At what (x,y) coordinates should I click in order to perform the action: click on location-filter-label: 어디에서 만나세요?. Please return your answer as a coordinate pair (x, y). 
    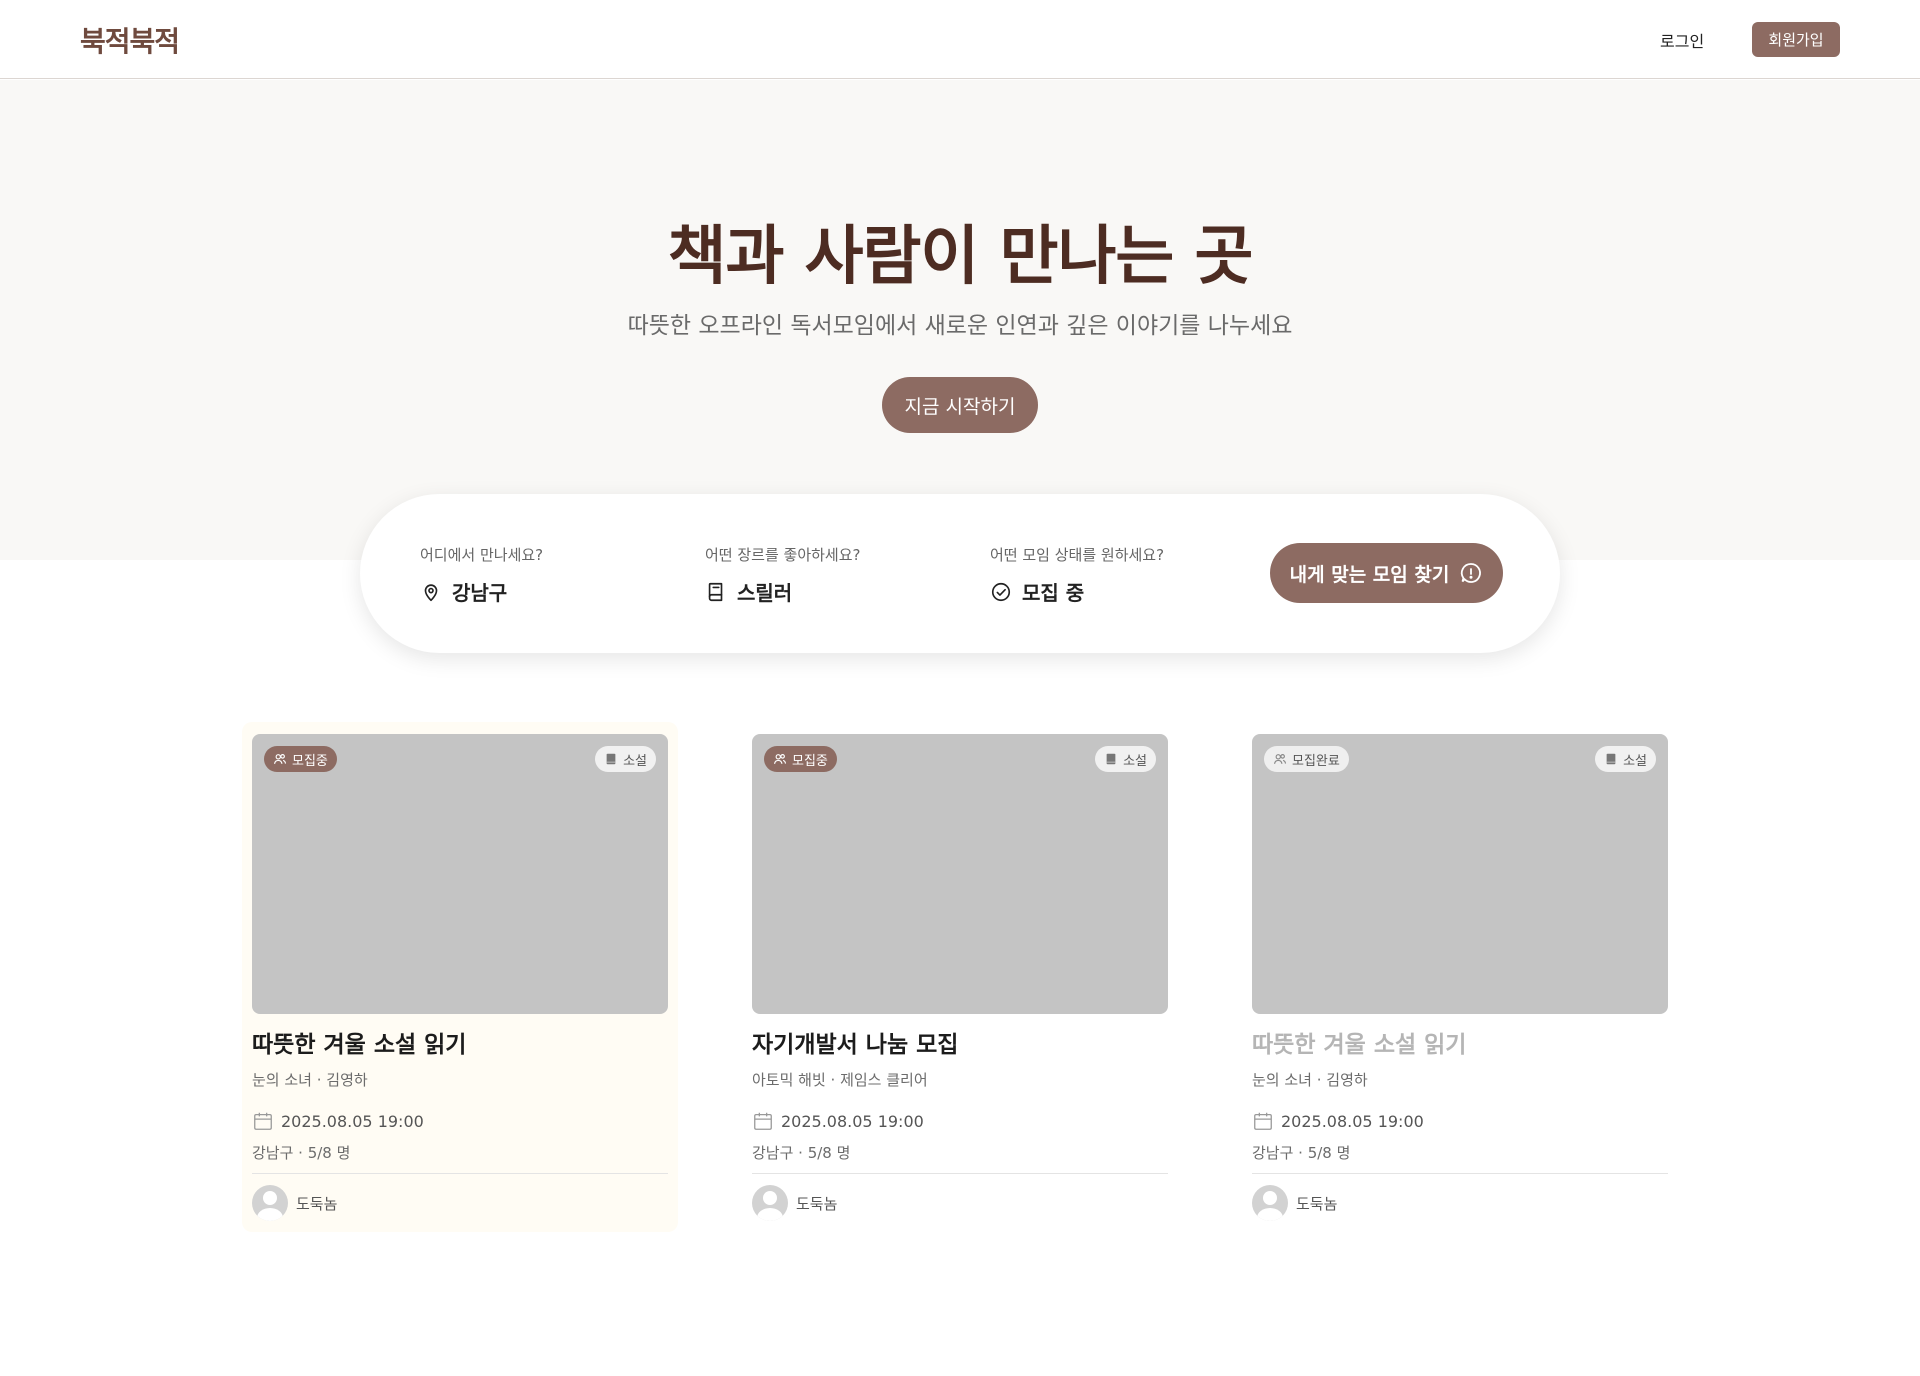
    Looking at the image, I should click on (482, 555).